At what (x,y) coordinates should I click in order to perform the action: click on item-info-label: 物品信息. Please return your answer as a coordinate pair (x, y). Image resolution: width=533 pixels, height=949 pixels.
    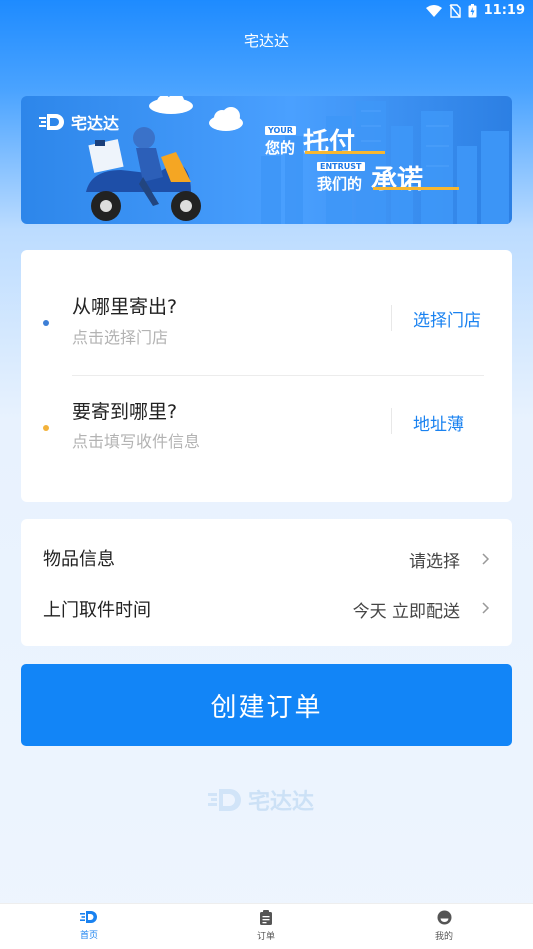
    Looking at the image, I should click on (79, 559).